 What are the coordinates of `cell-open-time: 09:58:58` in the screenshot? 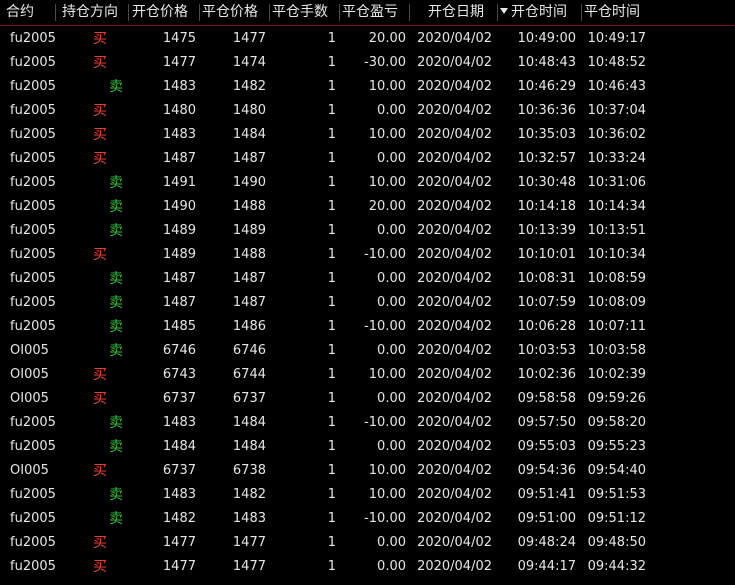 It's located at (546, 398).